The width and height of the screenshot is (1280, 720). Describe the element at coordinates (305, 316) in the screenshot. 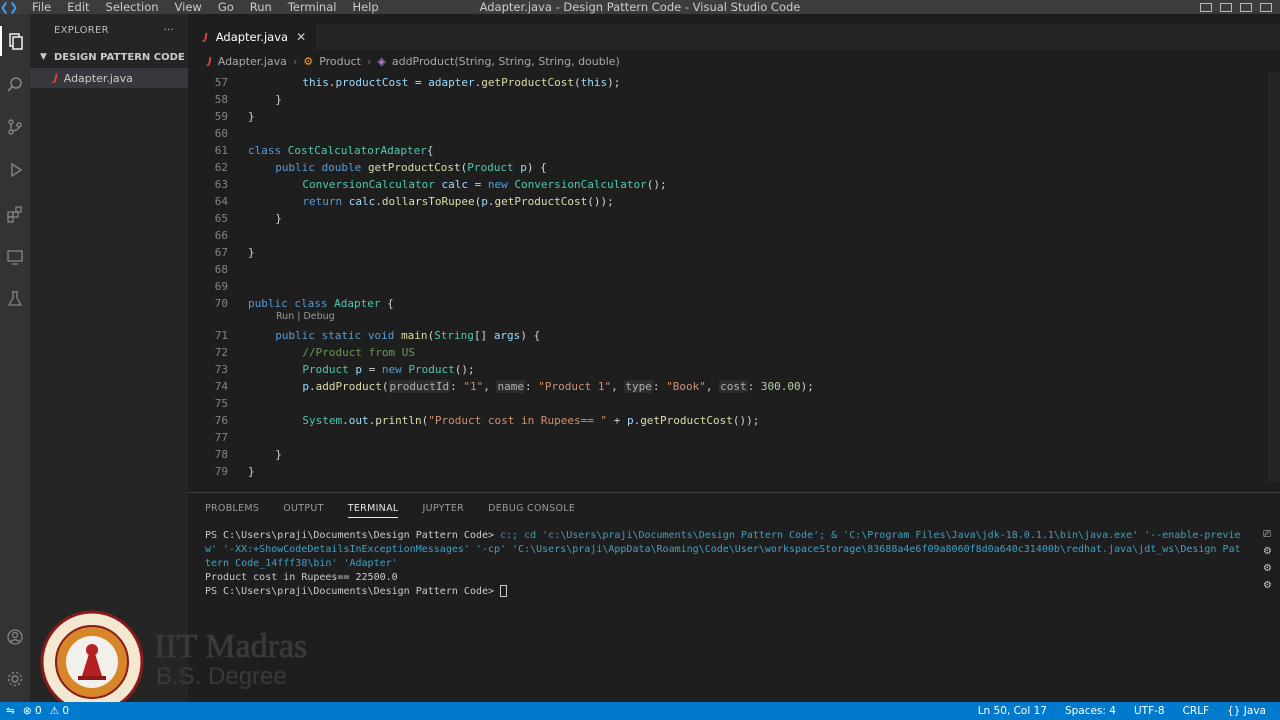

I see `run-debug-codelens: Run | Debug` at that location.